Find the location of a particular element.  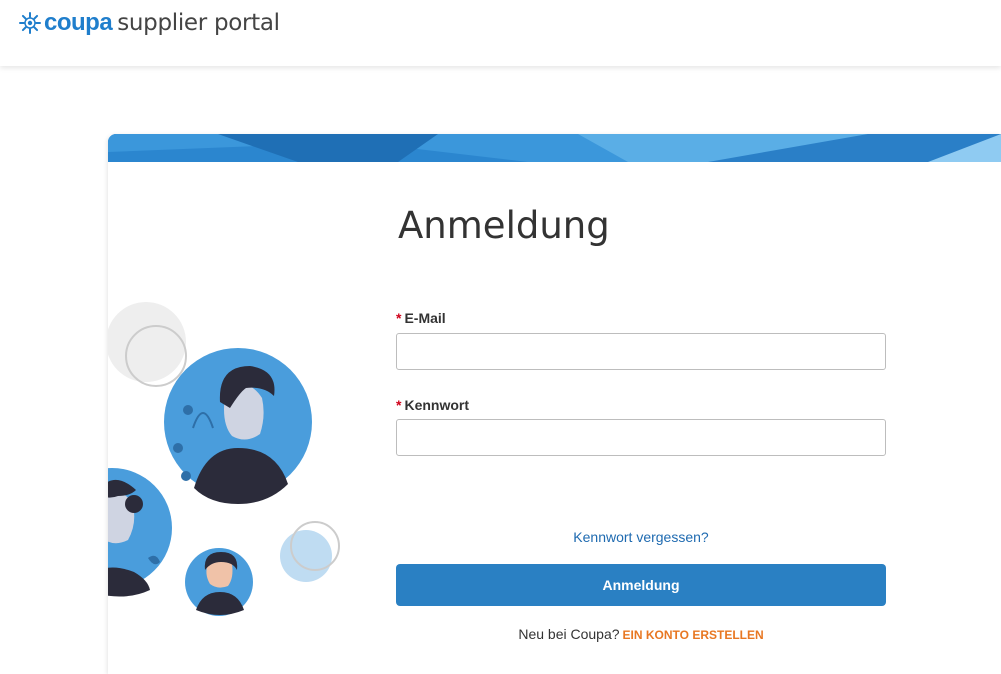

password-label-text: Kennwort is located at coordinates (437, 405).